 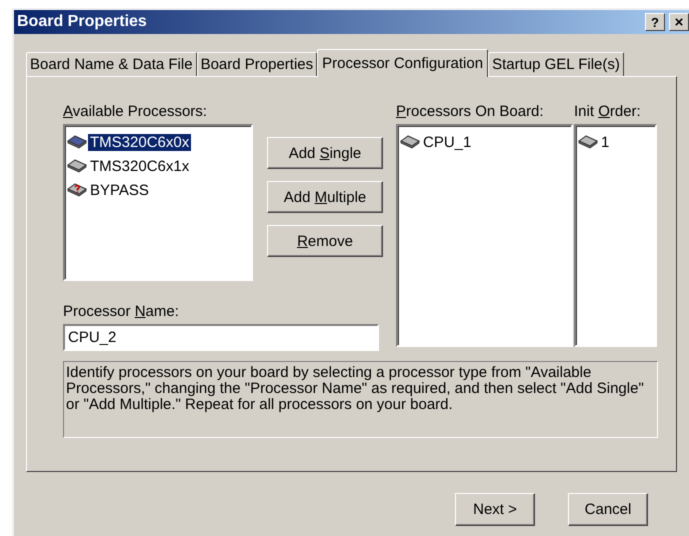 What do you see at coordinates (140, 166) in the screenshot?
I see `list-item: TMS320C6x1x` at bounding box center [140, 166].